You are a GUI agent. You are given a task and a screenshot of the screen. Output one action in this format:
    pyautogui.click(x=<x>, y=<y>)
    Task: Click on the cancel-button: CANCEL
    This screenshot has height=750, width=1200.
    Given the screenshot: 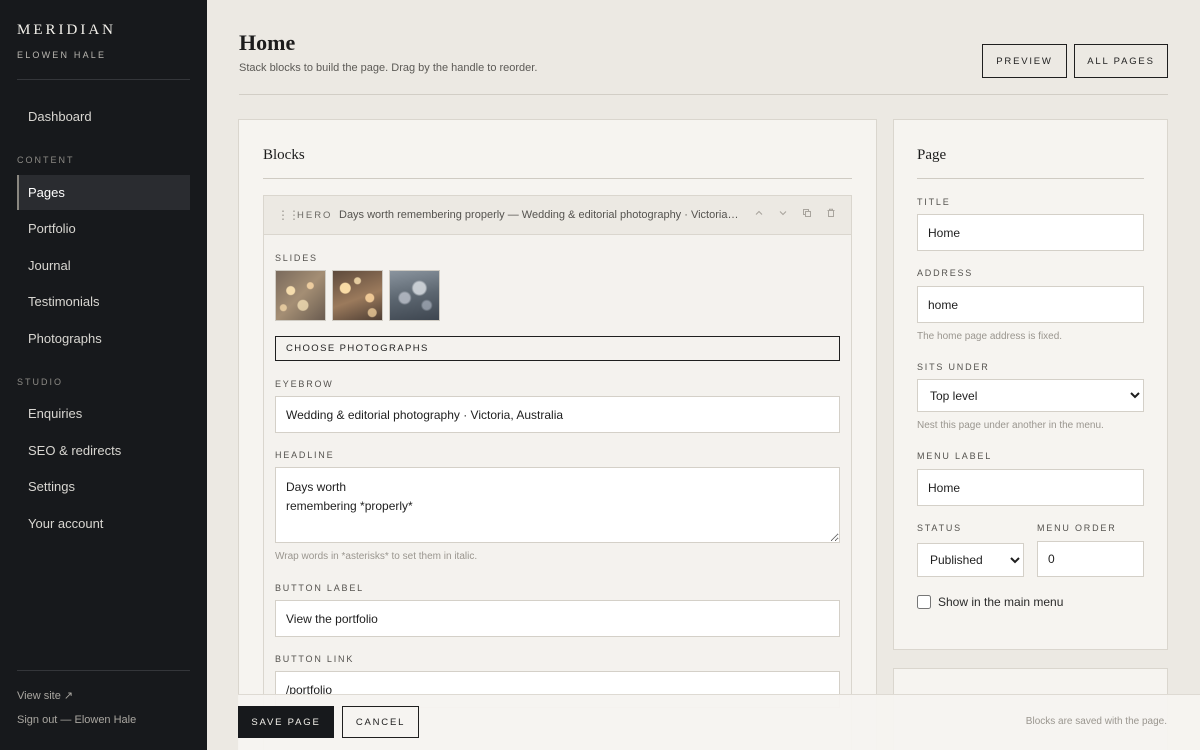 What is the action you would take?
    pyautogui.click(x=380, y=722)
    